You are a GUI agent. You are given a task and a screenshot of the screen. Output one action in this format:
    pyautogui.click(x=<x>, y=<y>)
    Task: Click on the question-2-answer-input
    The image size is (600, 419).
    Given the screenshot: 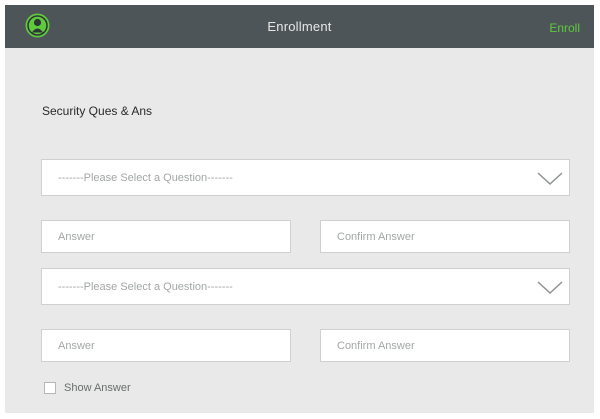 What is the action you would take?
    pyautogui.click(x=166, y=345)
    